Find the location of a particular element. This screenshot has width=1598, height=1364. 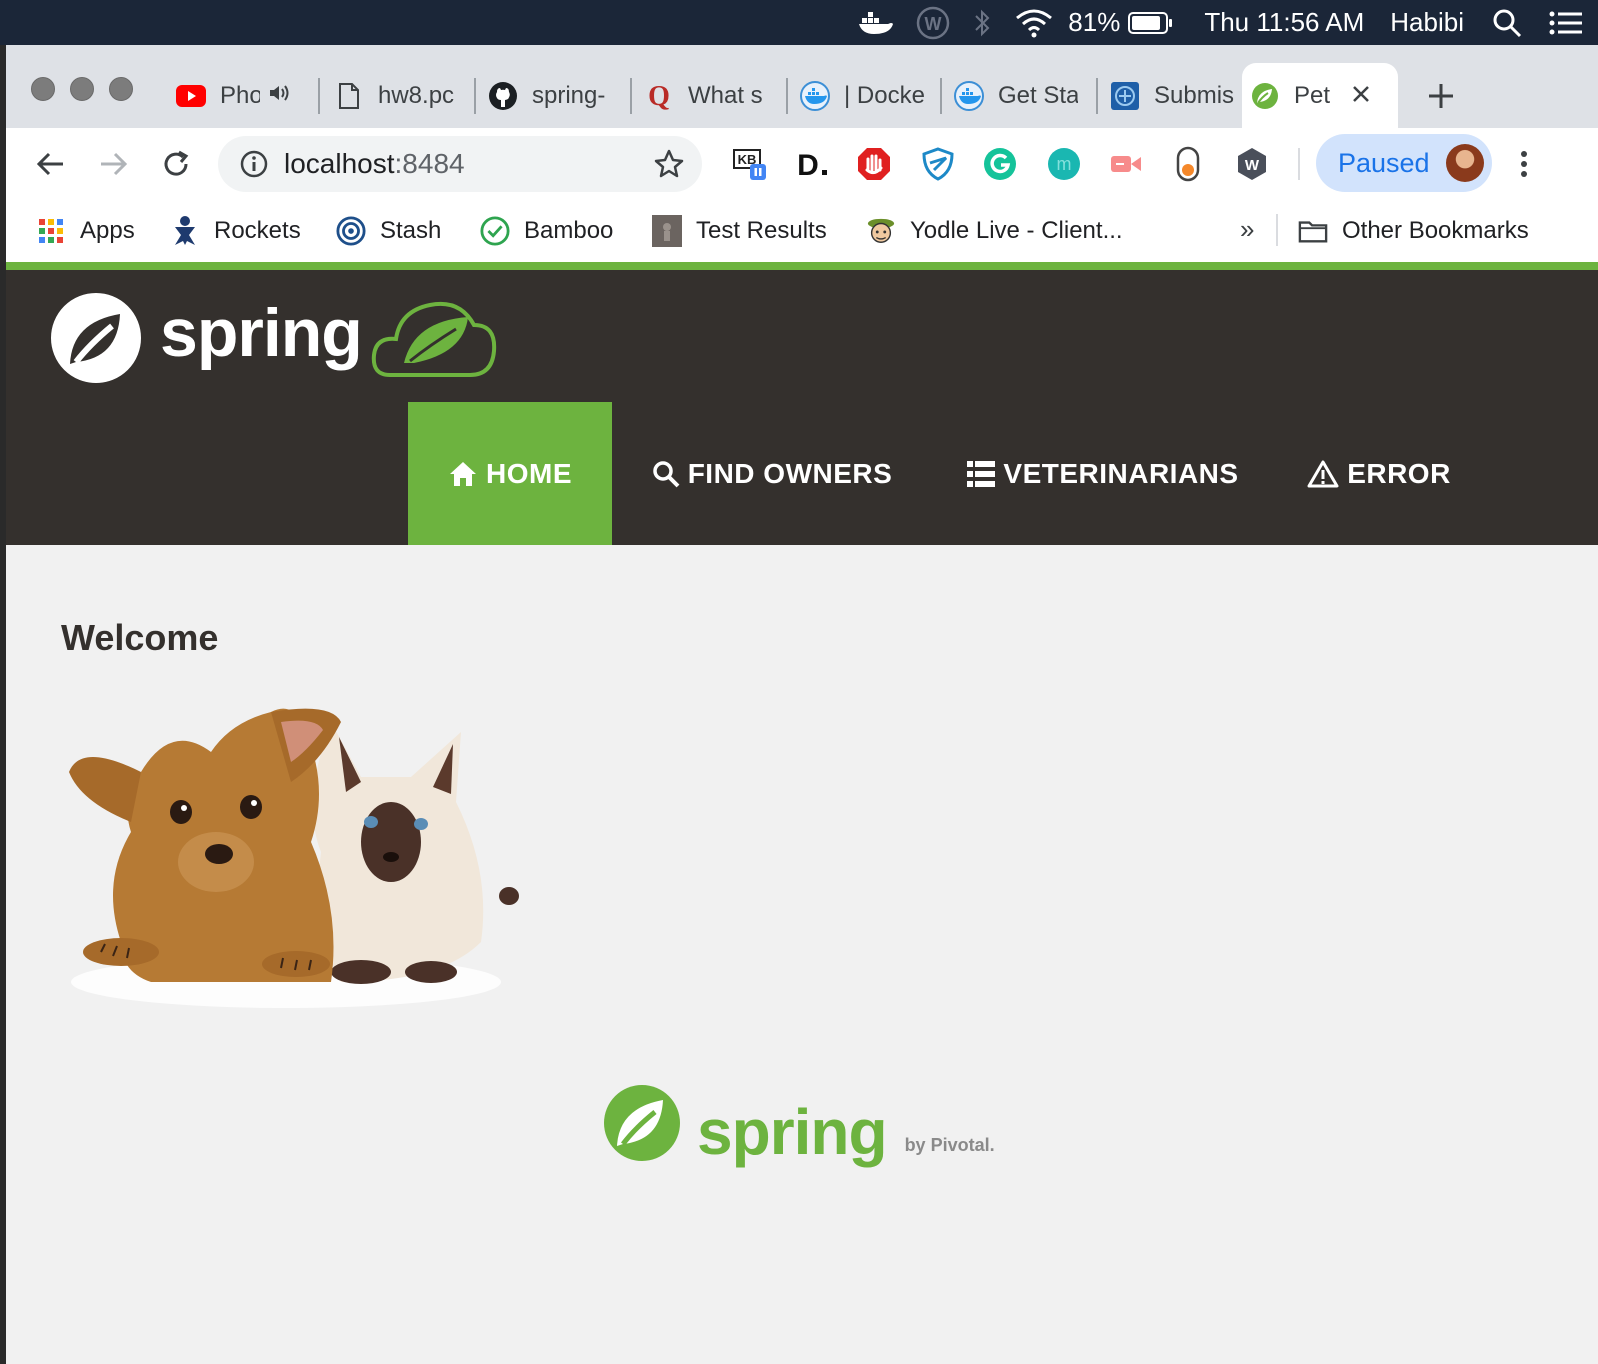

minimize-window-button is located at coordinates (82, 89).